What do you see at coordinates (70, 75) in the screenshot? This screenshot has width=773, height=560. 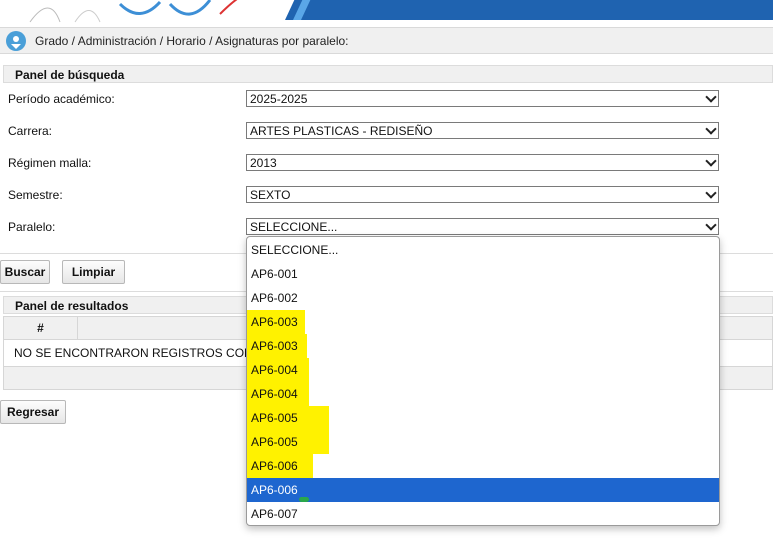 I see `search-panel-title: Panel de búsqueda` at bounding box center [70, 75].